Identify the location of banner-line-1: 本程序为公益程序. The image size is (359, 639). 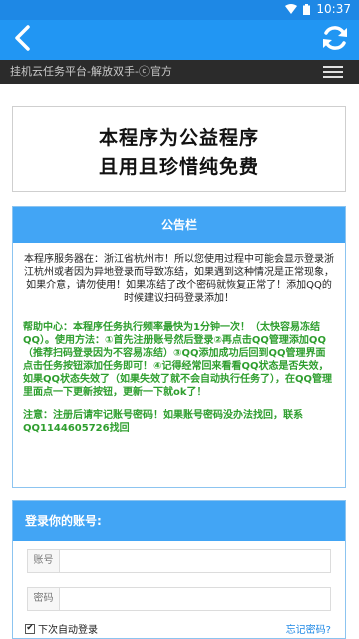
(178, 138).